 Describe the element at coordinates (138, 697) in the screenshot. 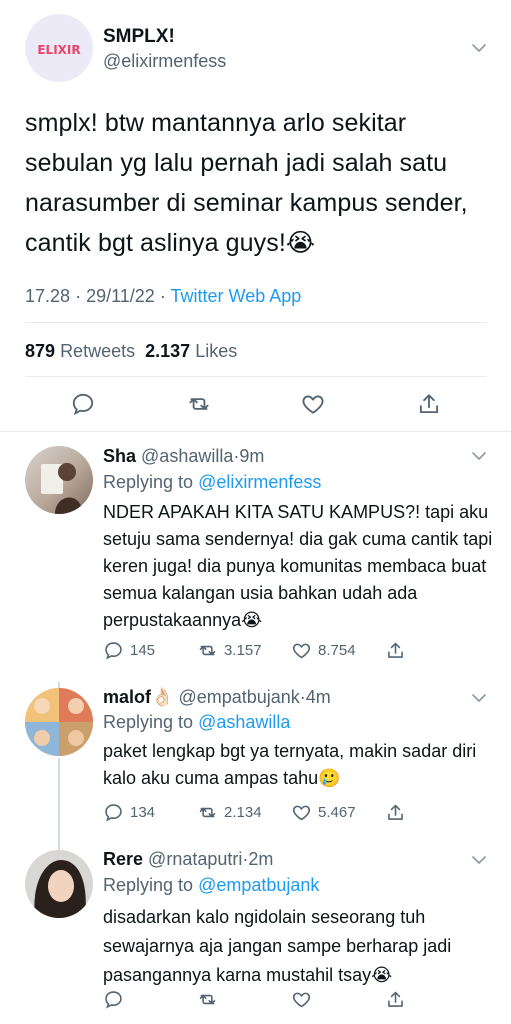

I see `display-name: malof👌🏻` at that location.